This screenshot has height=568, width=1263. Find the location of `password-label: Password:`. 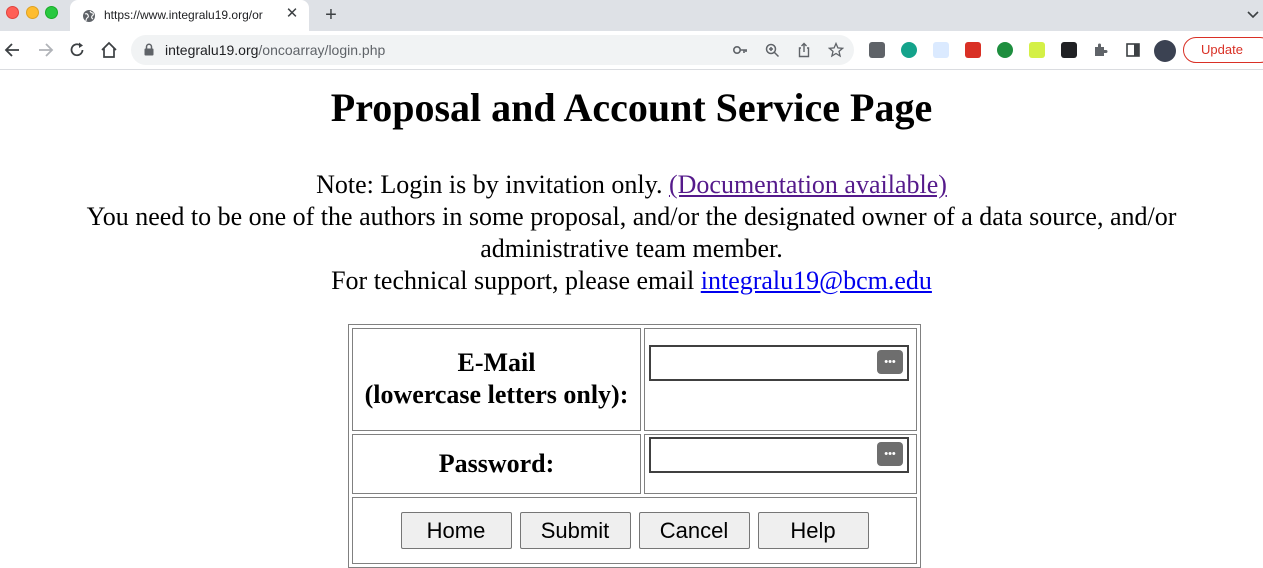

password-label: Password: is located at coordinates (496, 463).